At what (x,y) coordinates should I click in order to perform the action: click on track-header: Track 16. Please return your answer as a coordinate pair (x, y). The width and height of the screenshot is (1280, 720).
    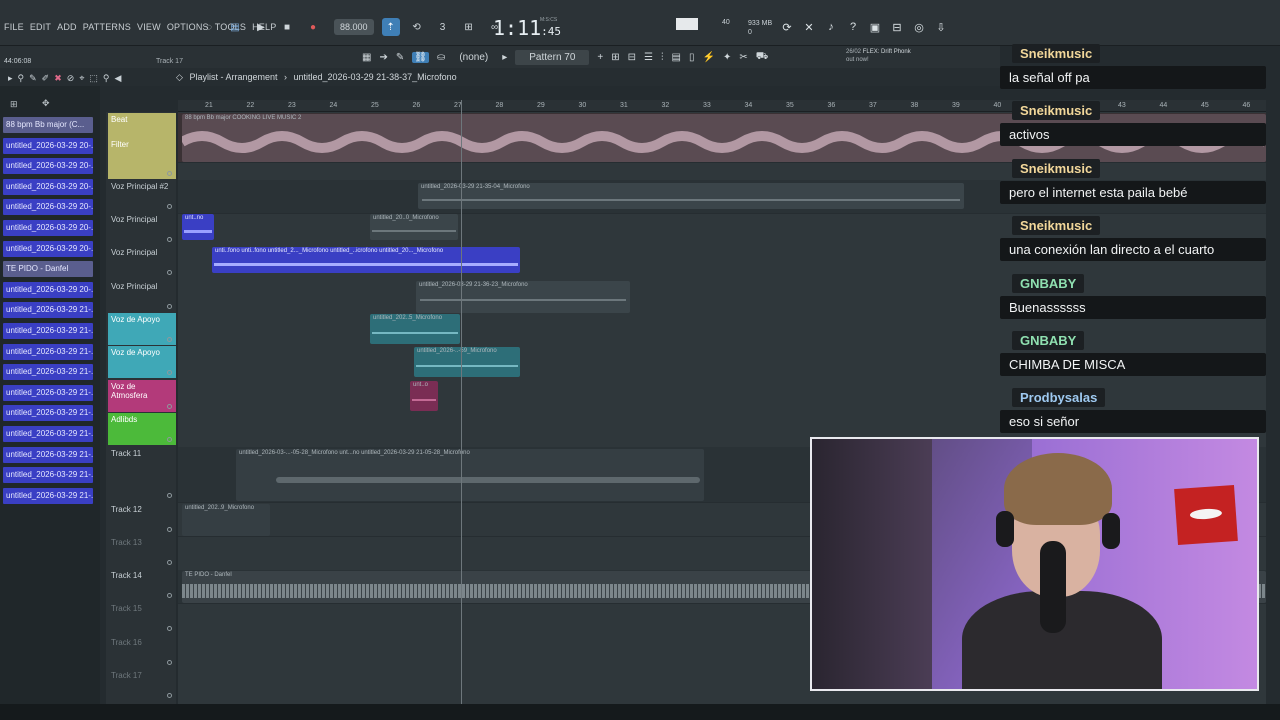
    Looking at the image, I should click on (142, 652).